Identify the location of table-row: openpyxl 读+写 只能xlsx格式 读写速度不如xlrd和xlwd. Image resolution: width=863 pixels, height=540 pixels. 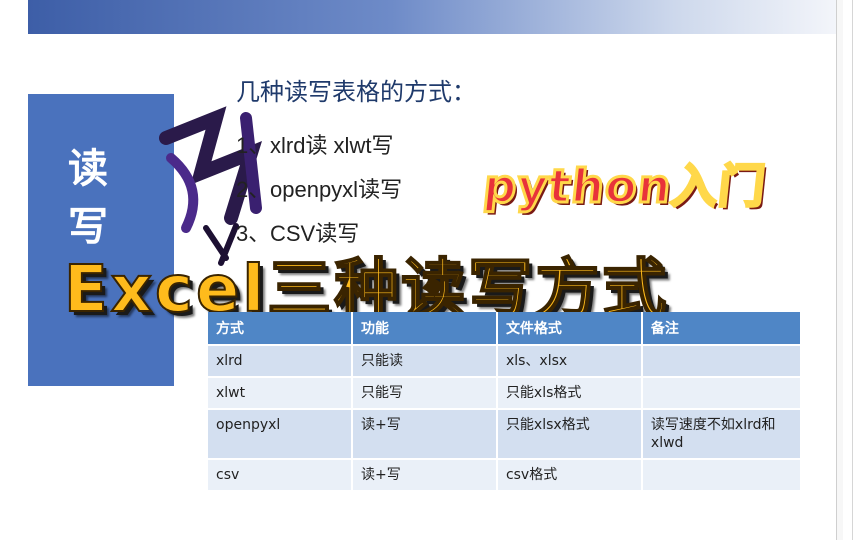
(505, 433).